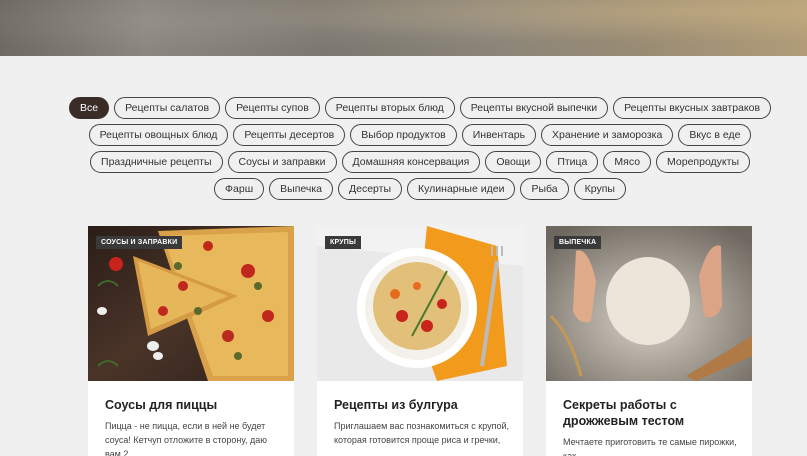 This screenshot has height=456, width=807. I want to click on filter-desserts: Десерты, so click(370, 189).